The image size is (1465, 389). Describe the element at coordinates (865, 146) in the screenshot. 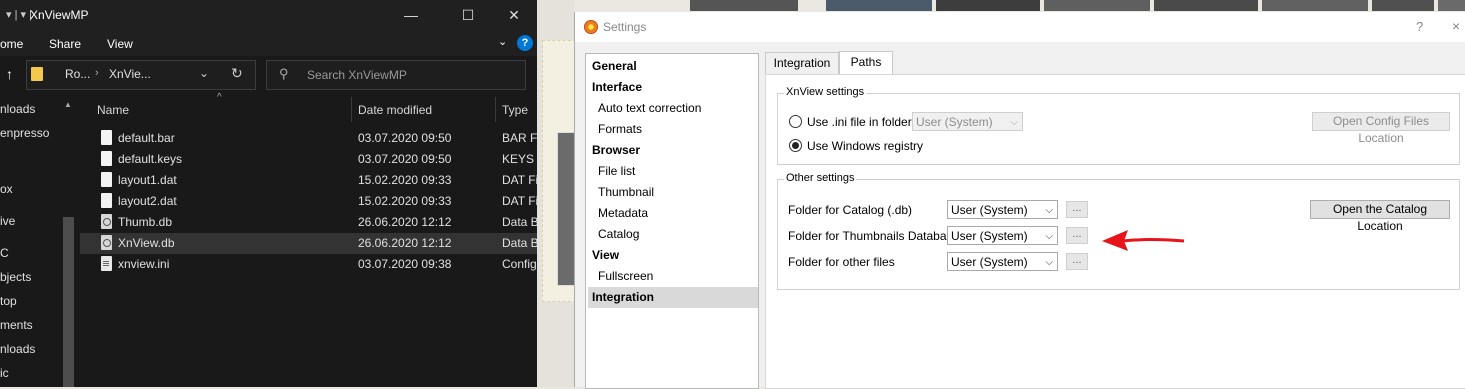

I see `windows-registry-label: Use Windows registry` at that location.